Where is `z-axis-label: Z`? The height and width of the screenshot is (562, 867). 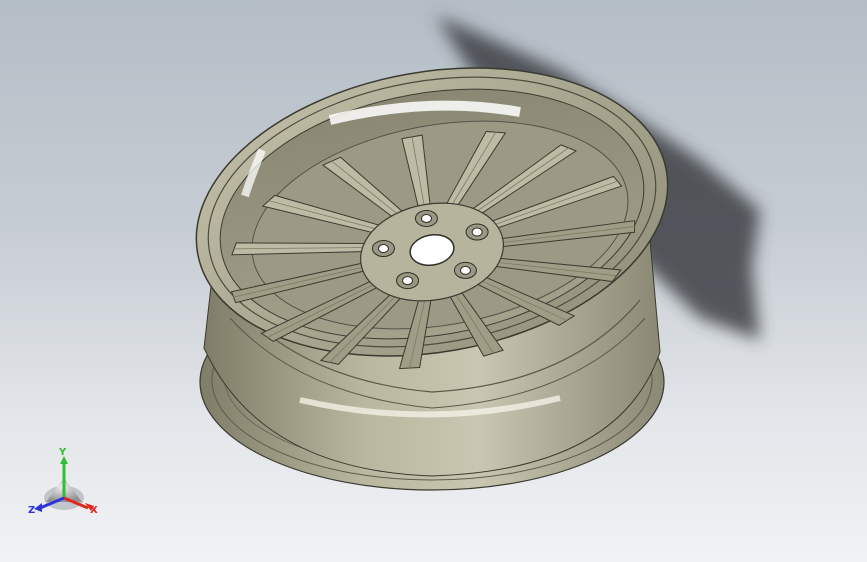 z-axis-label: Z is located at coordinates (32, 510).